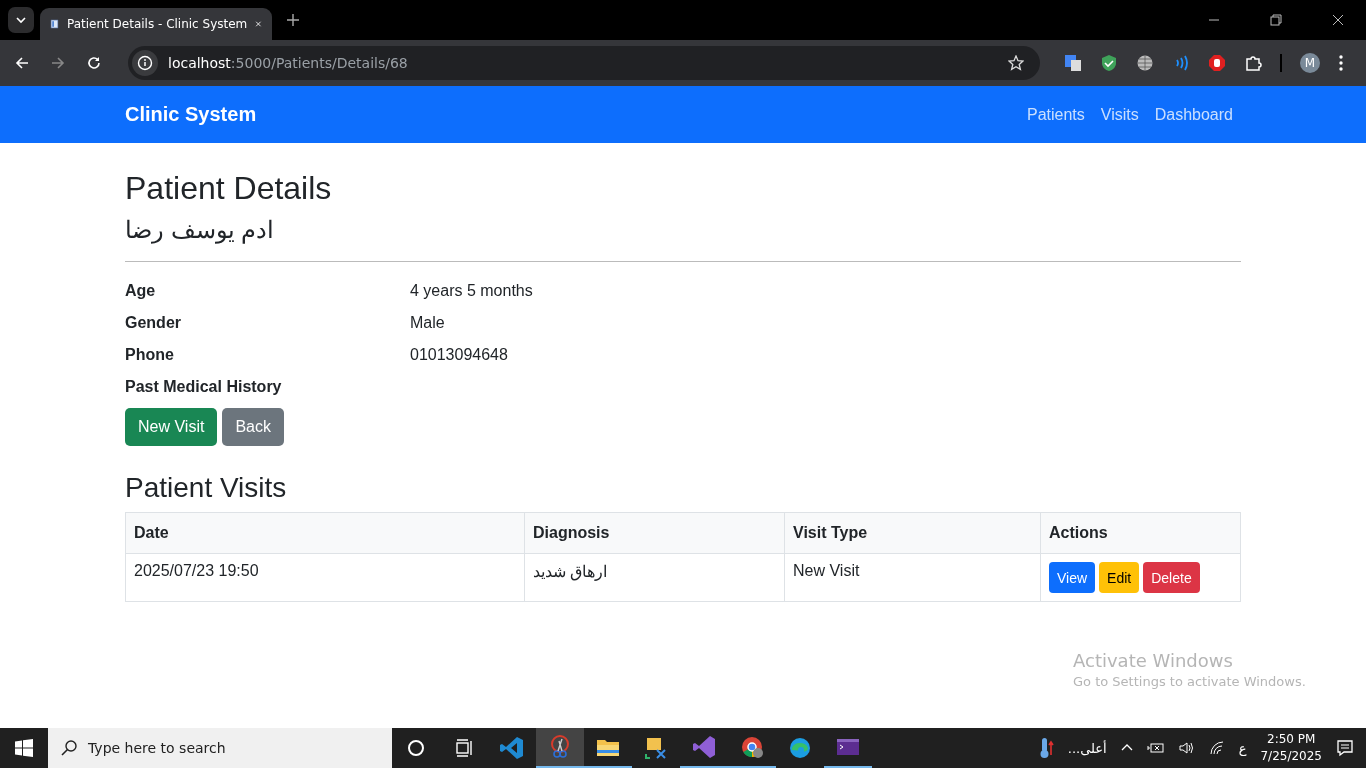 This screenshot has height=768, width=1366. What do you see at coordinates (293, 20) in the screenshot?
I see `new-tab-icon` at bounding box center [293, 20].